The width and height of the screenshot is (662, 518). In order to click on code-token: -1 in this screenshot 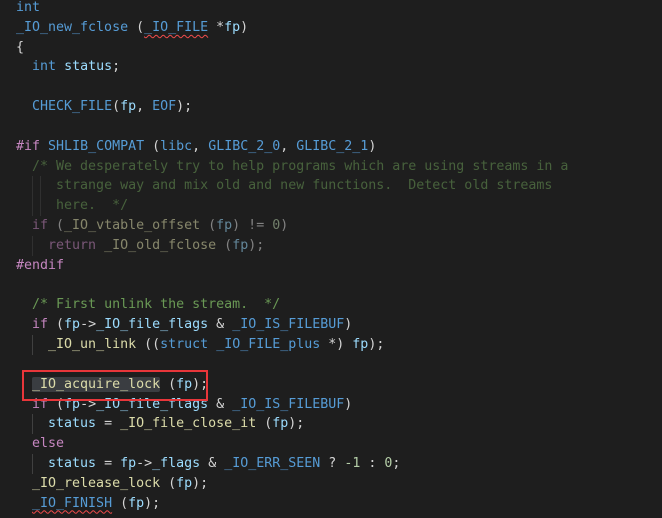, I will do `click(352, 464)`.